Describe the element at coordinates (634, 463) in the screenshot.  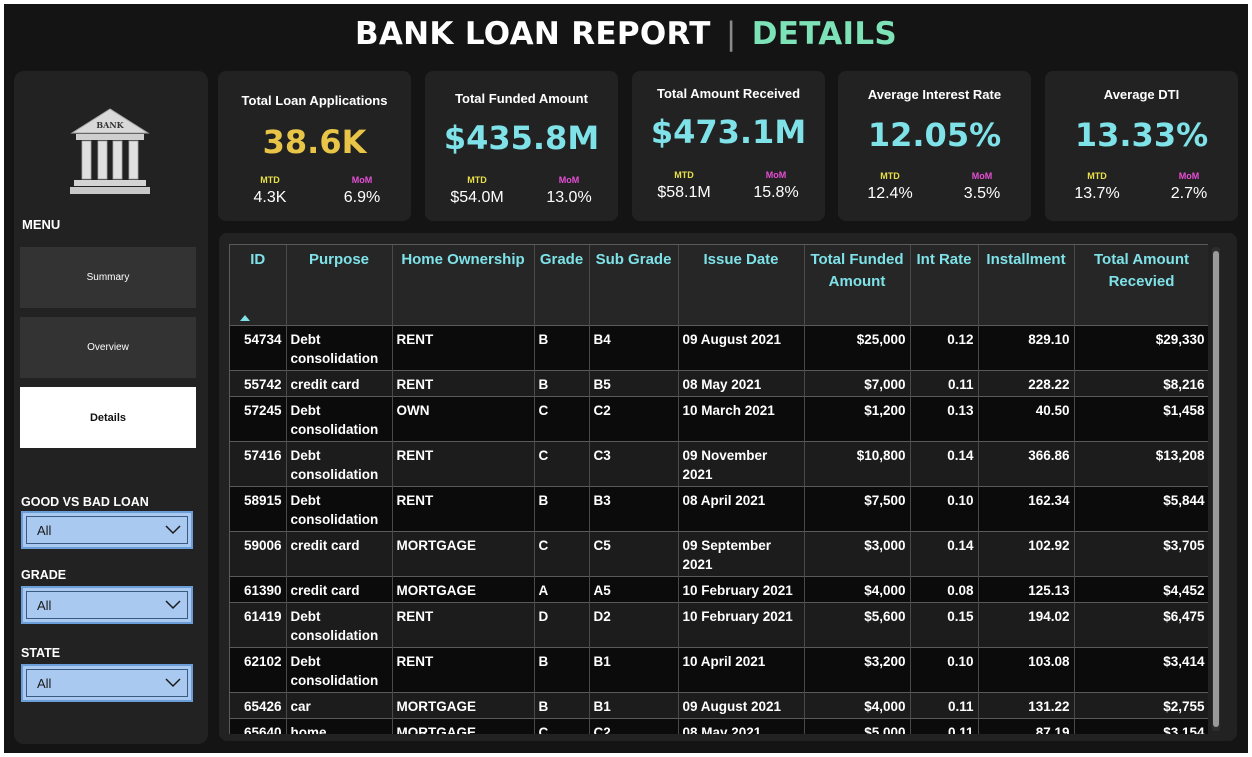
I see `table-cell: C3` at that location.